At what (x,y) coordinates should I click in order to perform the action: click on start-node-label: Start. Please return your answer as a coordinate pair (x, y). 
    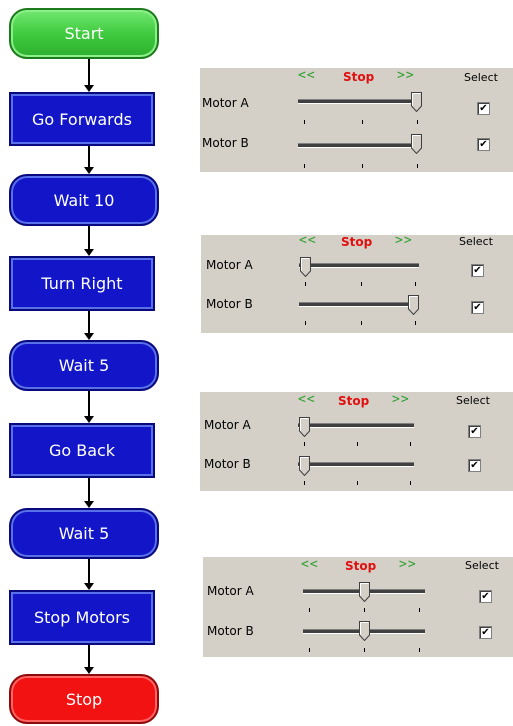
    Looking at the image, I should click on (84, 33).